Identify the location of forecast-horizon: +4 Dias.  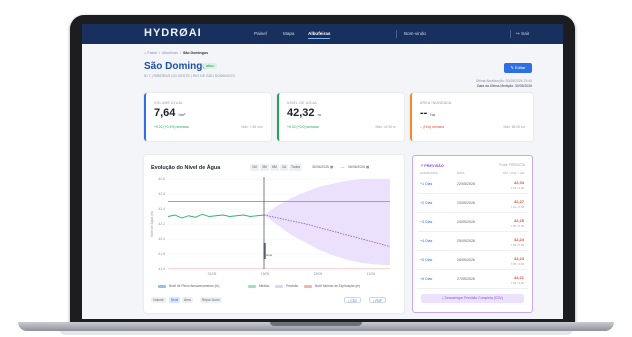
(426, 241).